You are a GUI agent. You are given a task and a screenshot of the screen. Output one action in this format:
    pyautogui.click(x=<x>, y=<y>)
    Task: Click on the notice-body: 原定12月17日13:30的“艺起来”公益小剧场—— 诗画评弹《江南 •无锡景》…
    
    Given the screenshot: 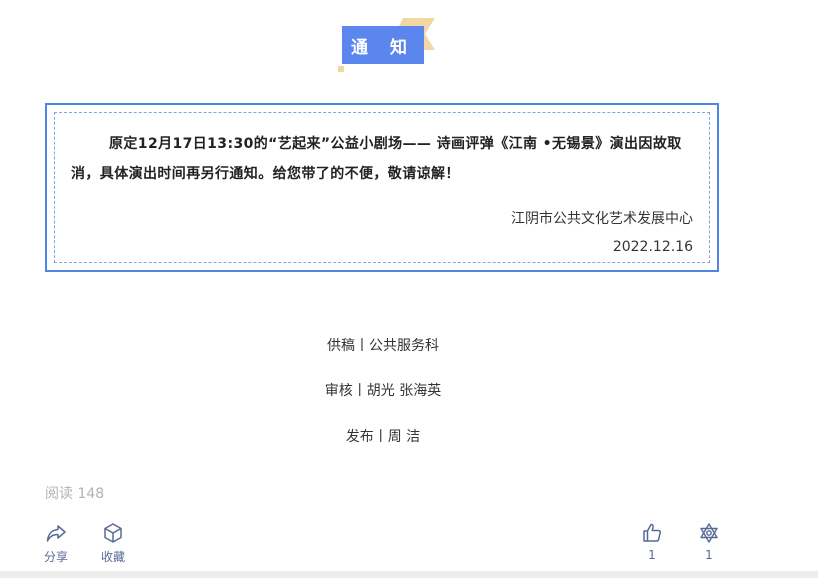 What is the action you would take?
    pyautogui.click(x=376, y=159)
    